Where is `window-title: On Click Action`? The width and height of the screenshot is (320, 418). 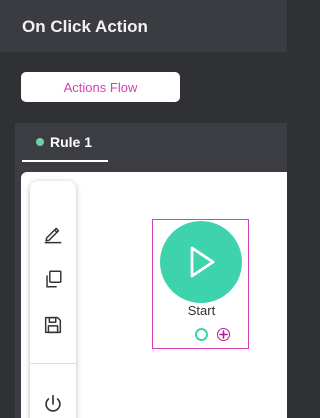 window-title: On Click Action is located at coordinates (85, 26).